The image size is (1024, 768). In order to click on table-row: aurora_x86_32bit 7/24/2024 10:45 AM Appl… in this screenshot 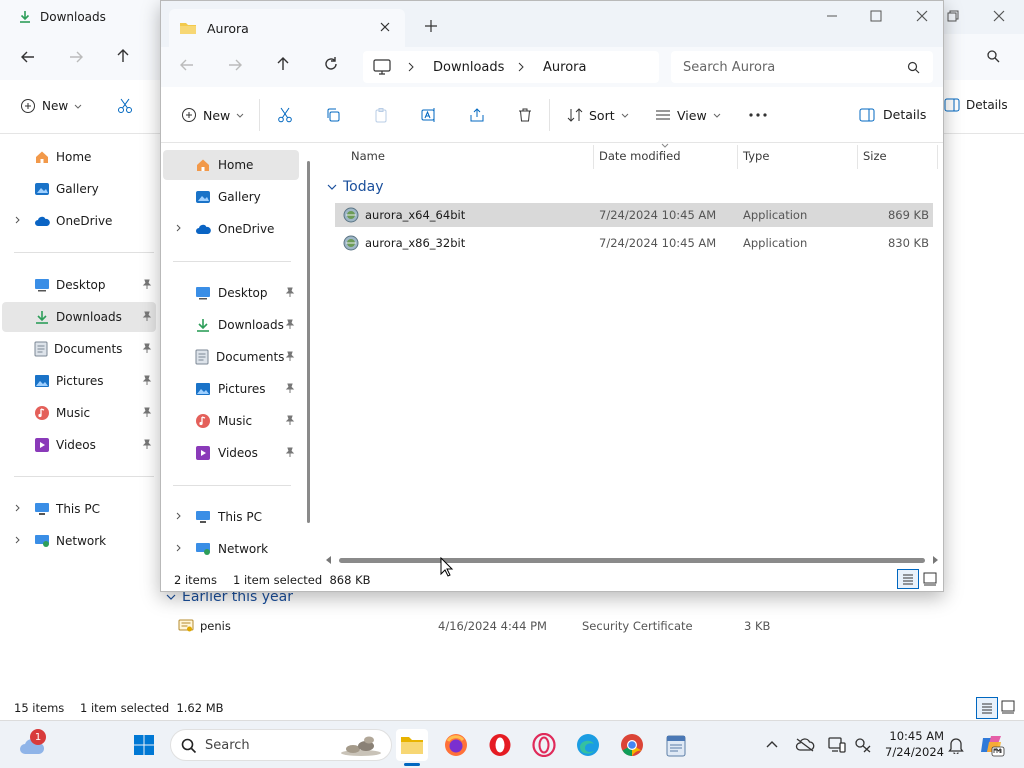, I will do `click(634, 243)`.